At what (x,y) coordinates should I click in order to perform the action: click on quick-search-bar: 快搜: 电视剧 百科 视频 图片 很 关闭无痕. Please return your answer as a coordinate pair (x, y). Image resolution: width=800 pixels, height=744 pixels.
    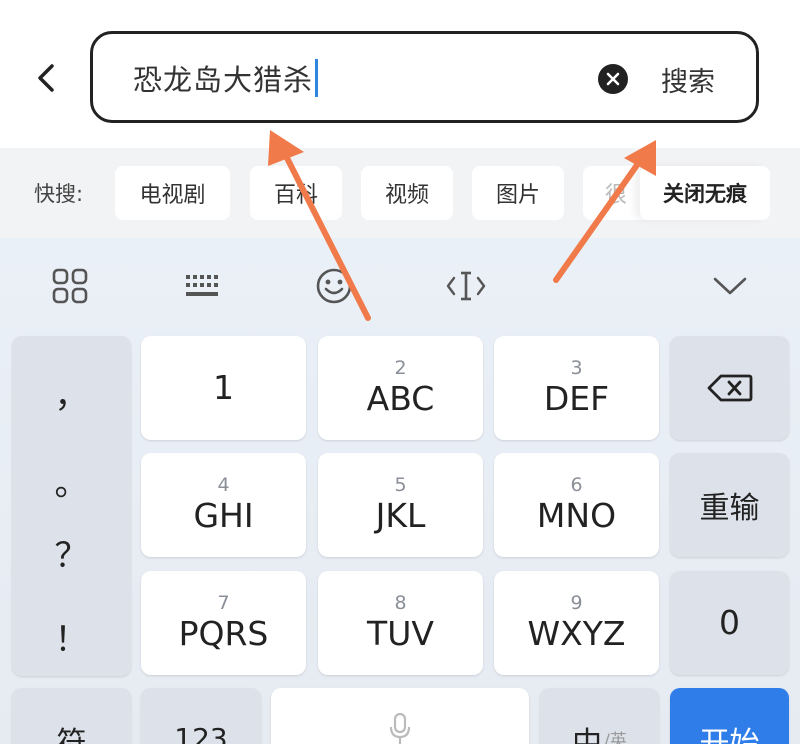
    Looking at the image, I should click on (400, 193).